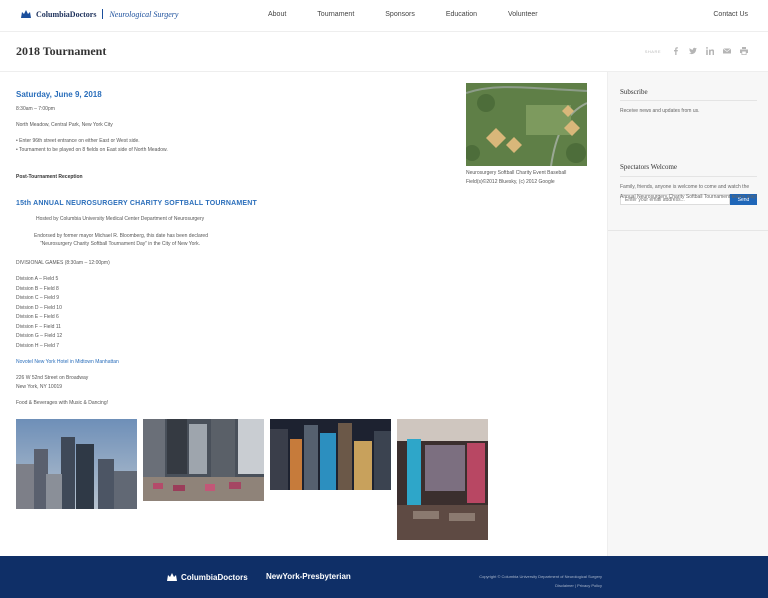 This screenshot has height=598, width=768. I want to click on logo-subtitle: Neurological Surgery, so click(144, 14).